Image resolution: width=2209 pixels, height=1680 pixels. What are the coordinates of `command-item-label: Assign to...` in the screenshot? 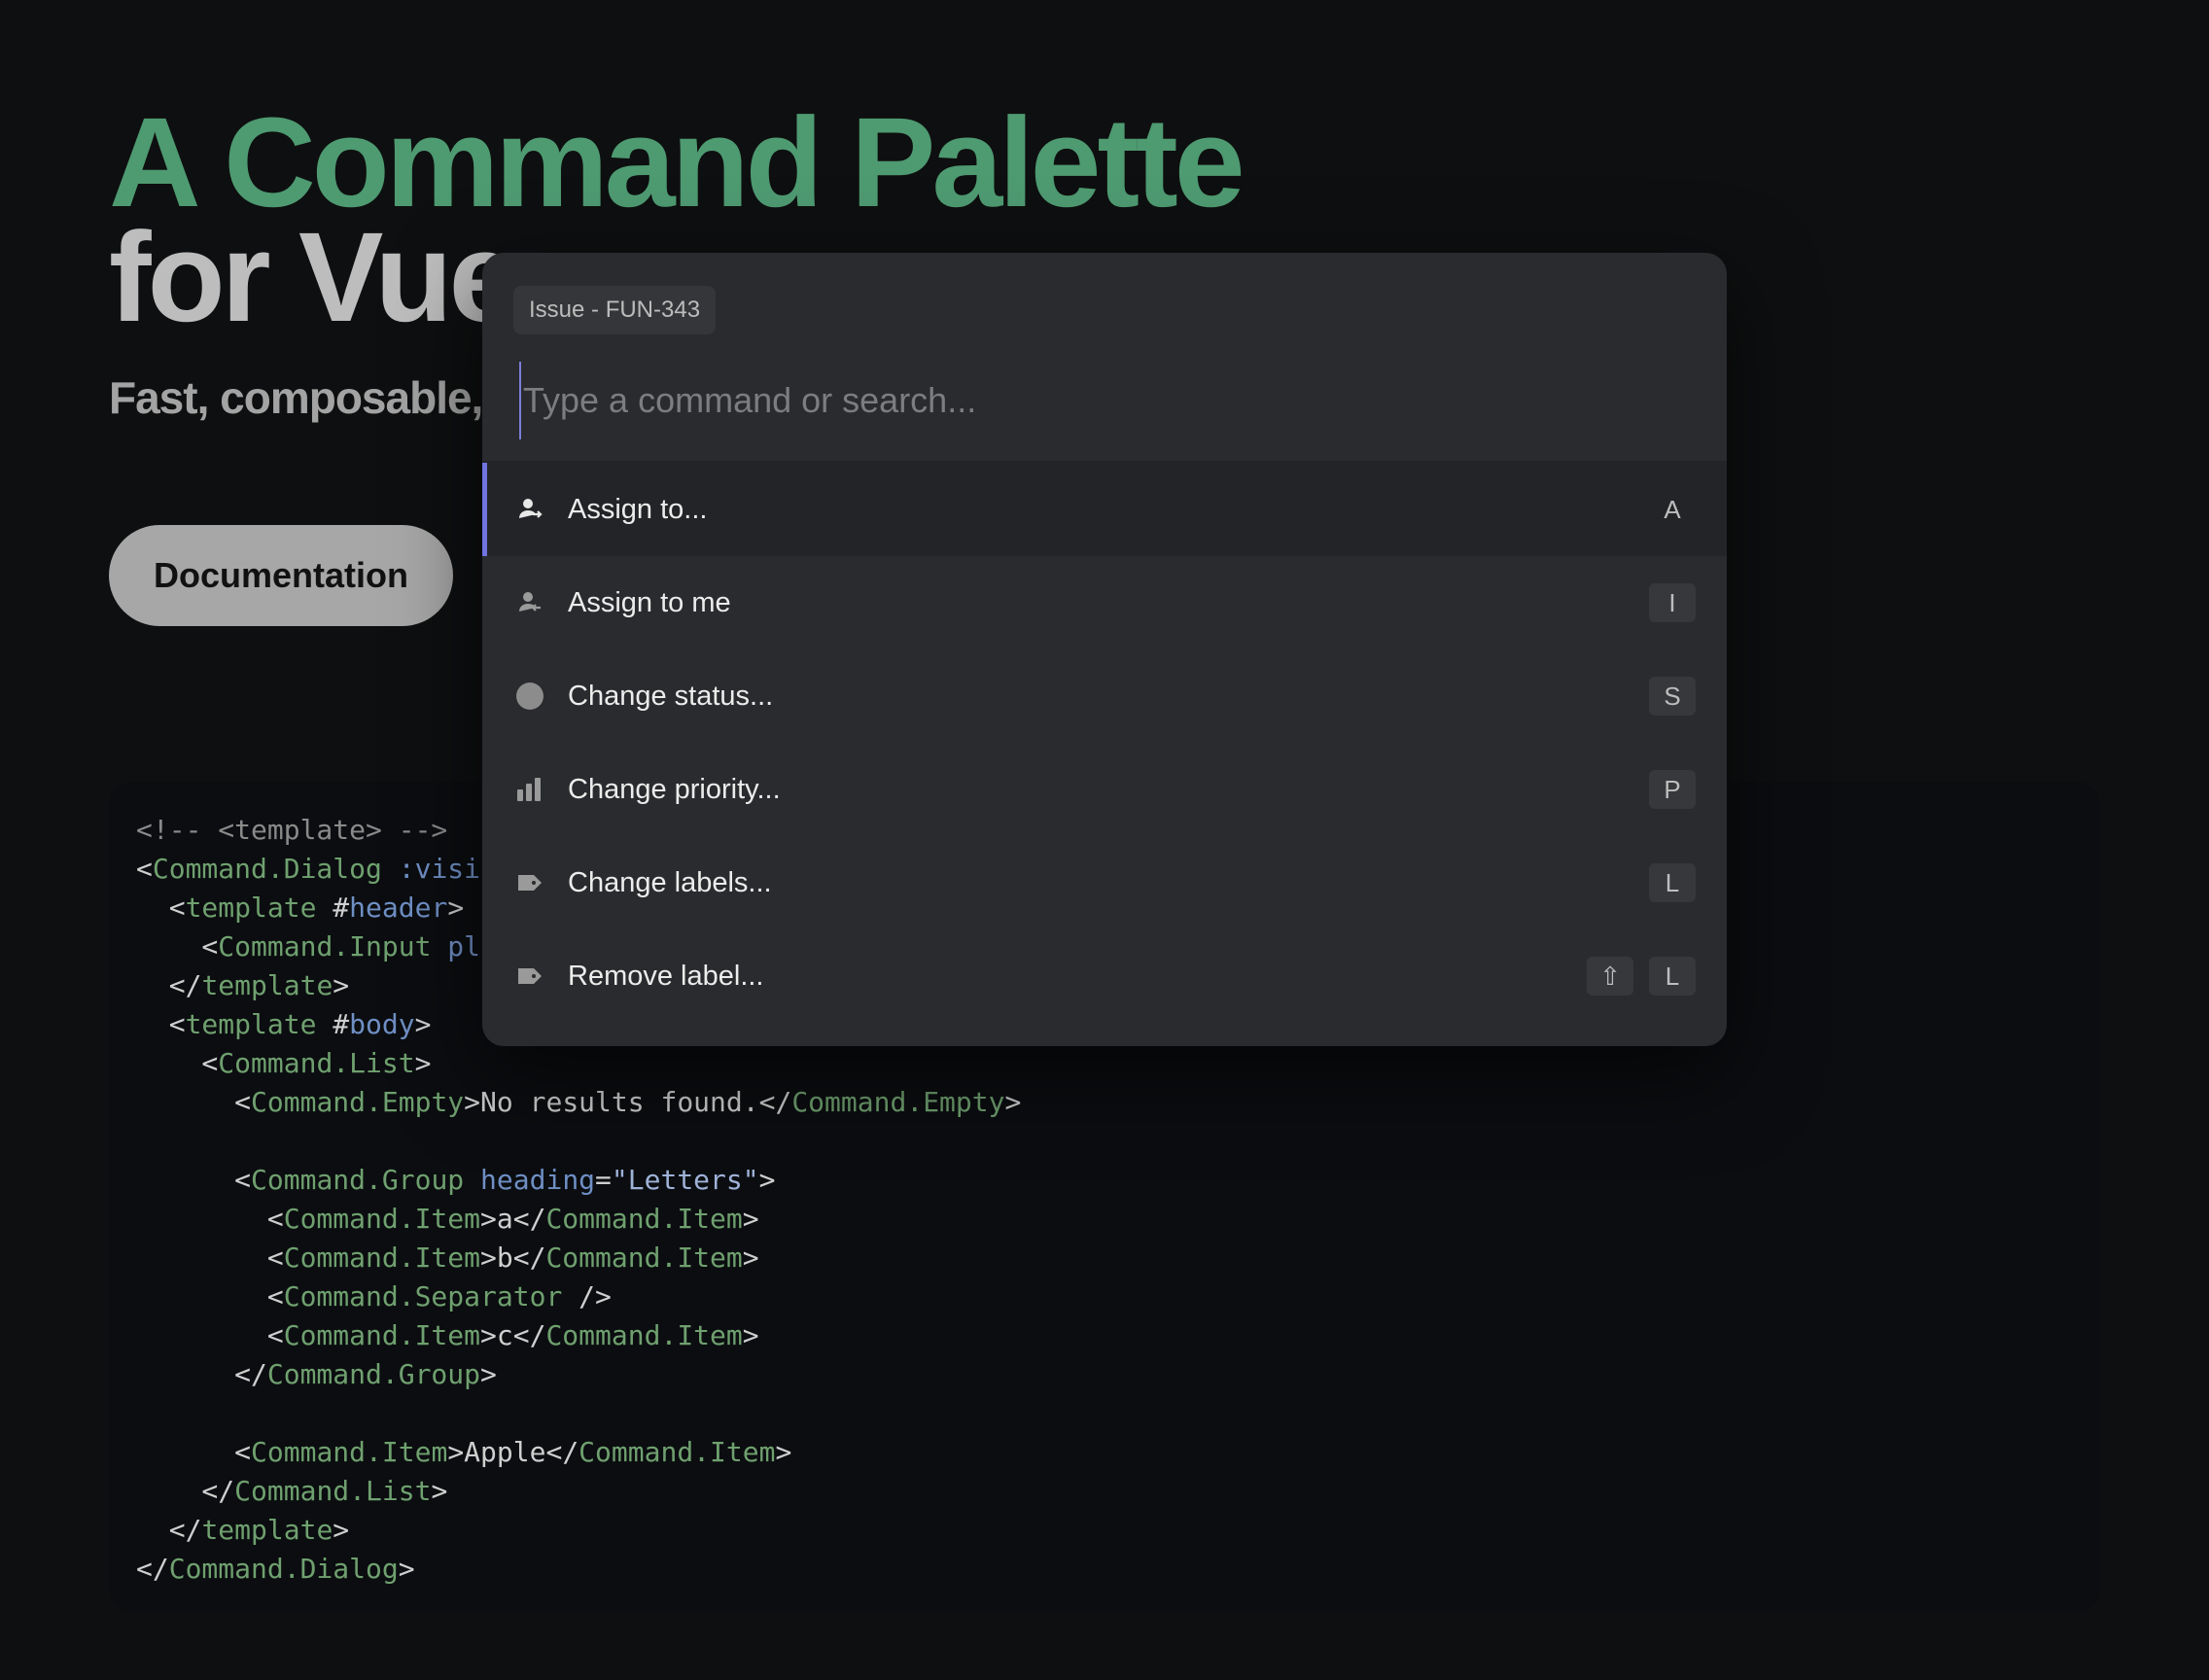 It's located at (638, 509).